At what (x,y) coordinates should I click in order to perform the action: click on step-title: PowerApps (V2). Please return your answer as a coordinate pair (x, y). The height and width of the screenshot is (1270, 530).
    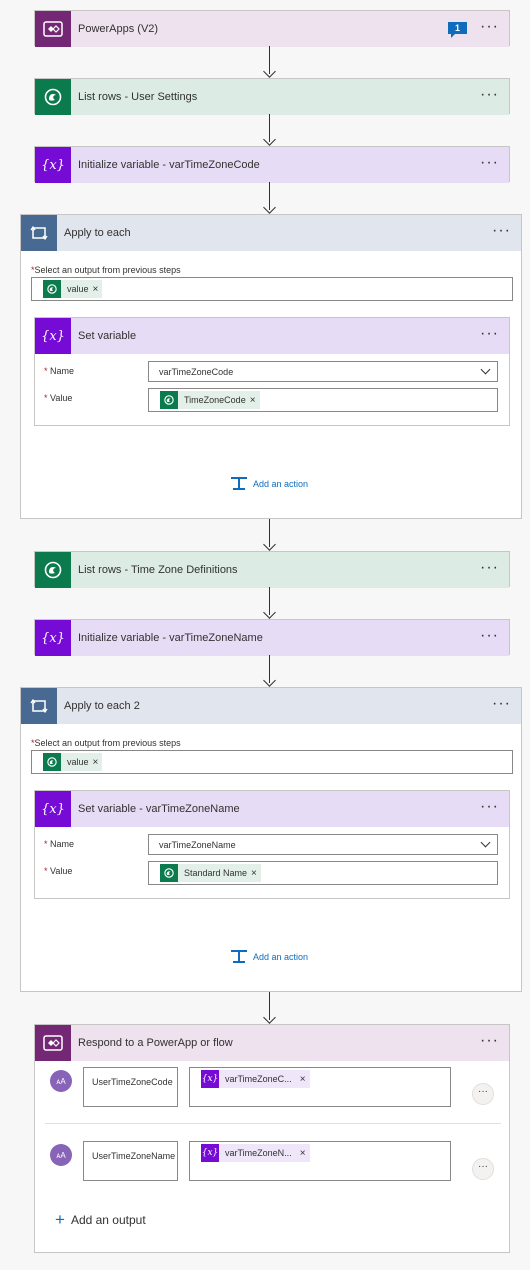
    Looking at the image, I should click on (118, 29).